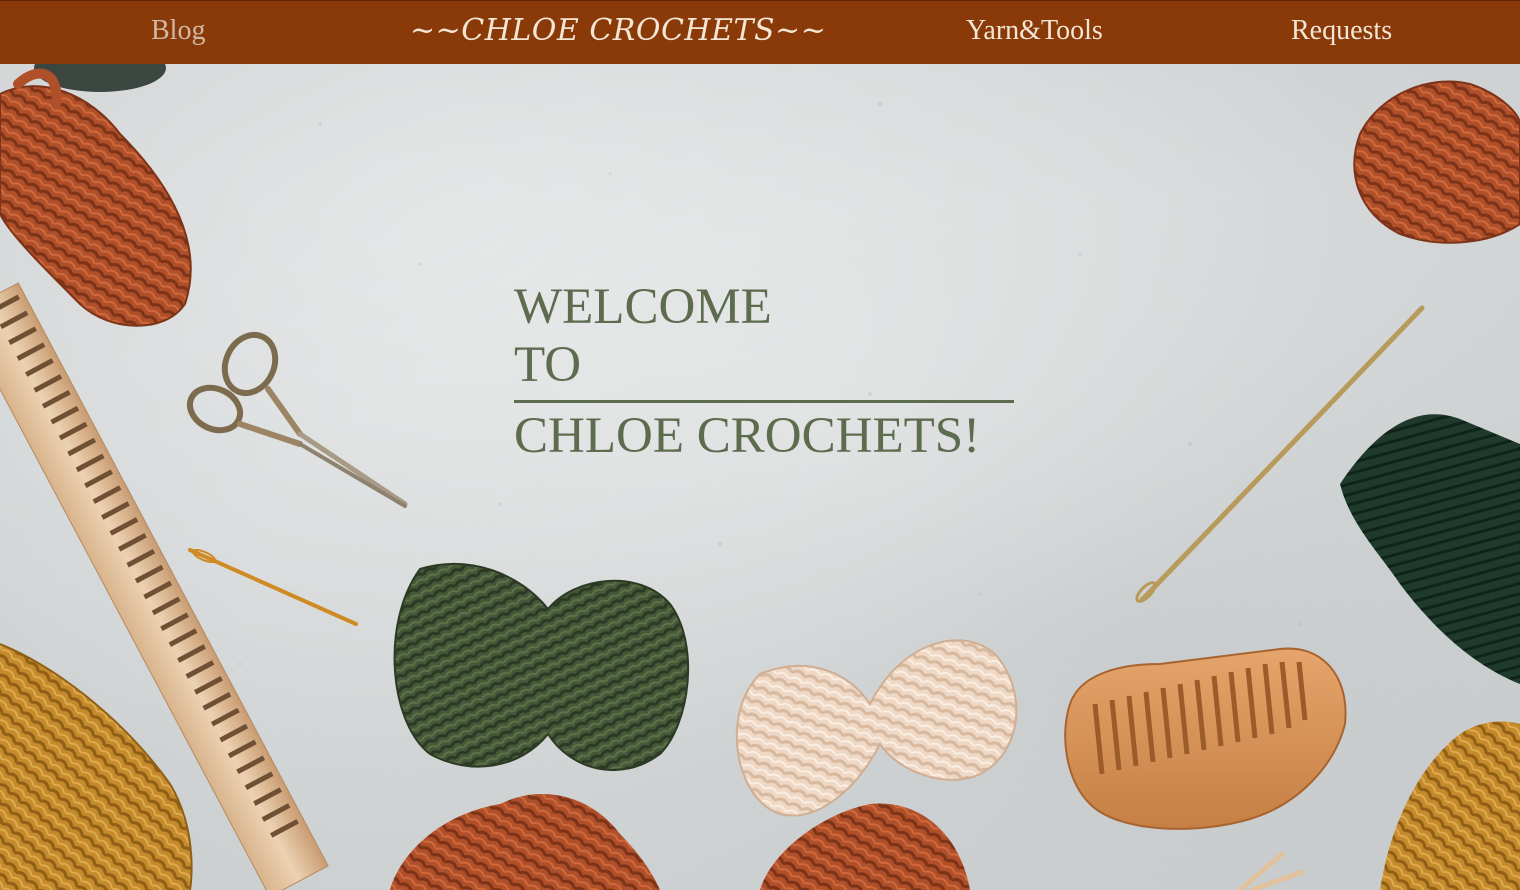 The image size is (1520, 890). I want to click on green-velvet-ribbon, so click(1430, 549).